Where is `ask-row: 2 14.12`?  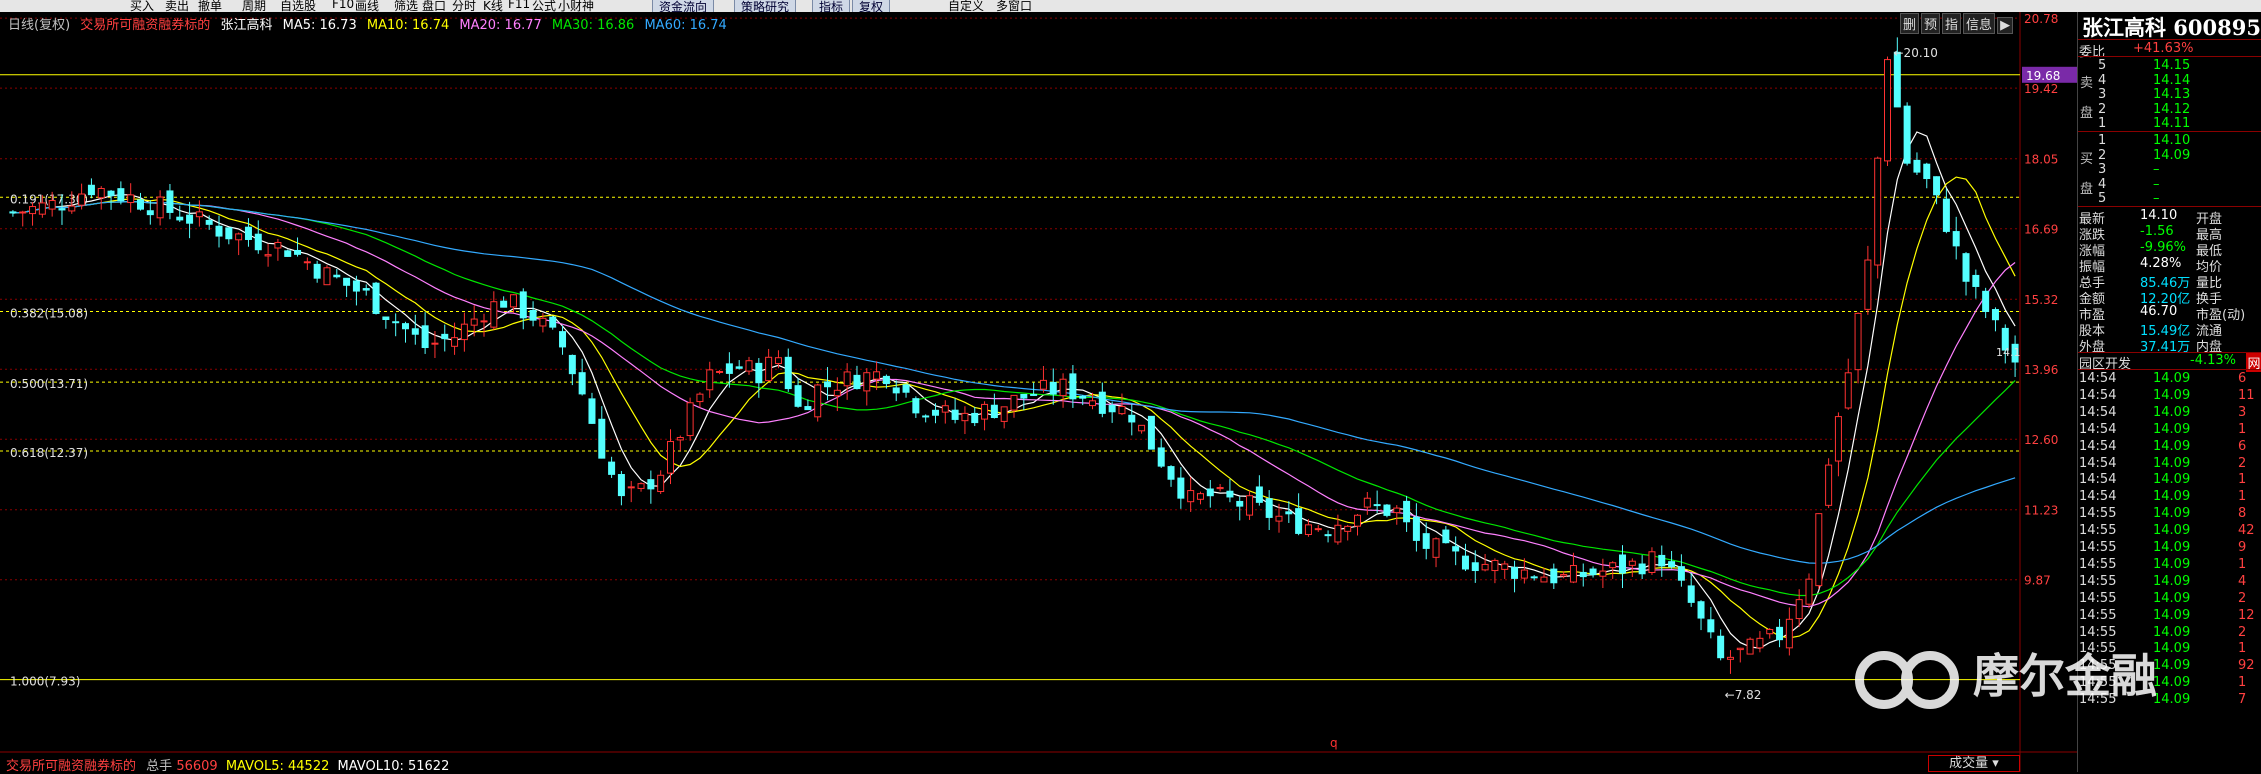
ask-row: 2 14.12 is located at coordinates (2169, 110).